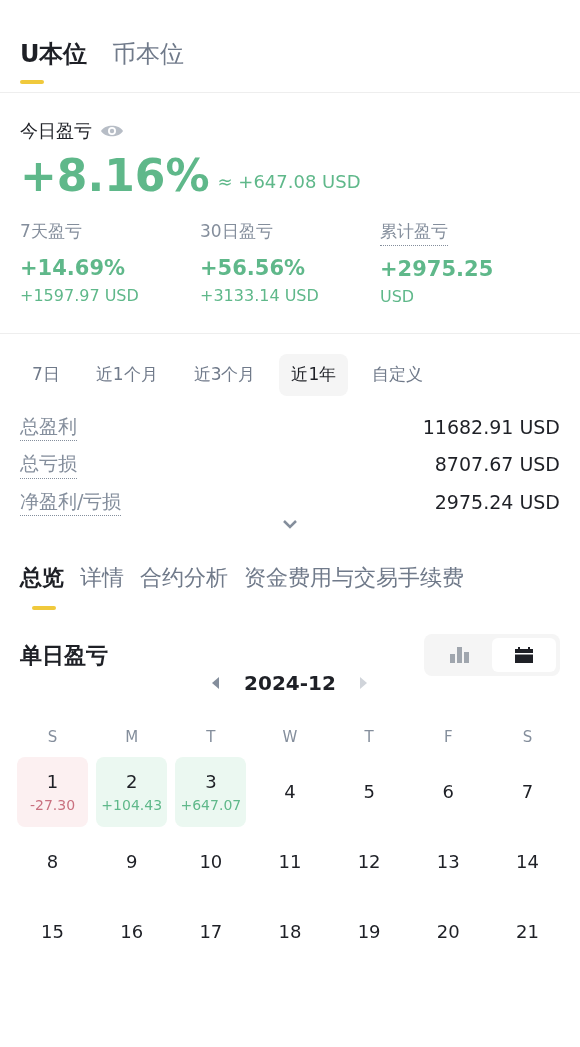 The height and width of the screenshot is (1047, 580). Describe the element at coordinates (290, 737) in the screenshot. I see `weekday-label: W` at that location.